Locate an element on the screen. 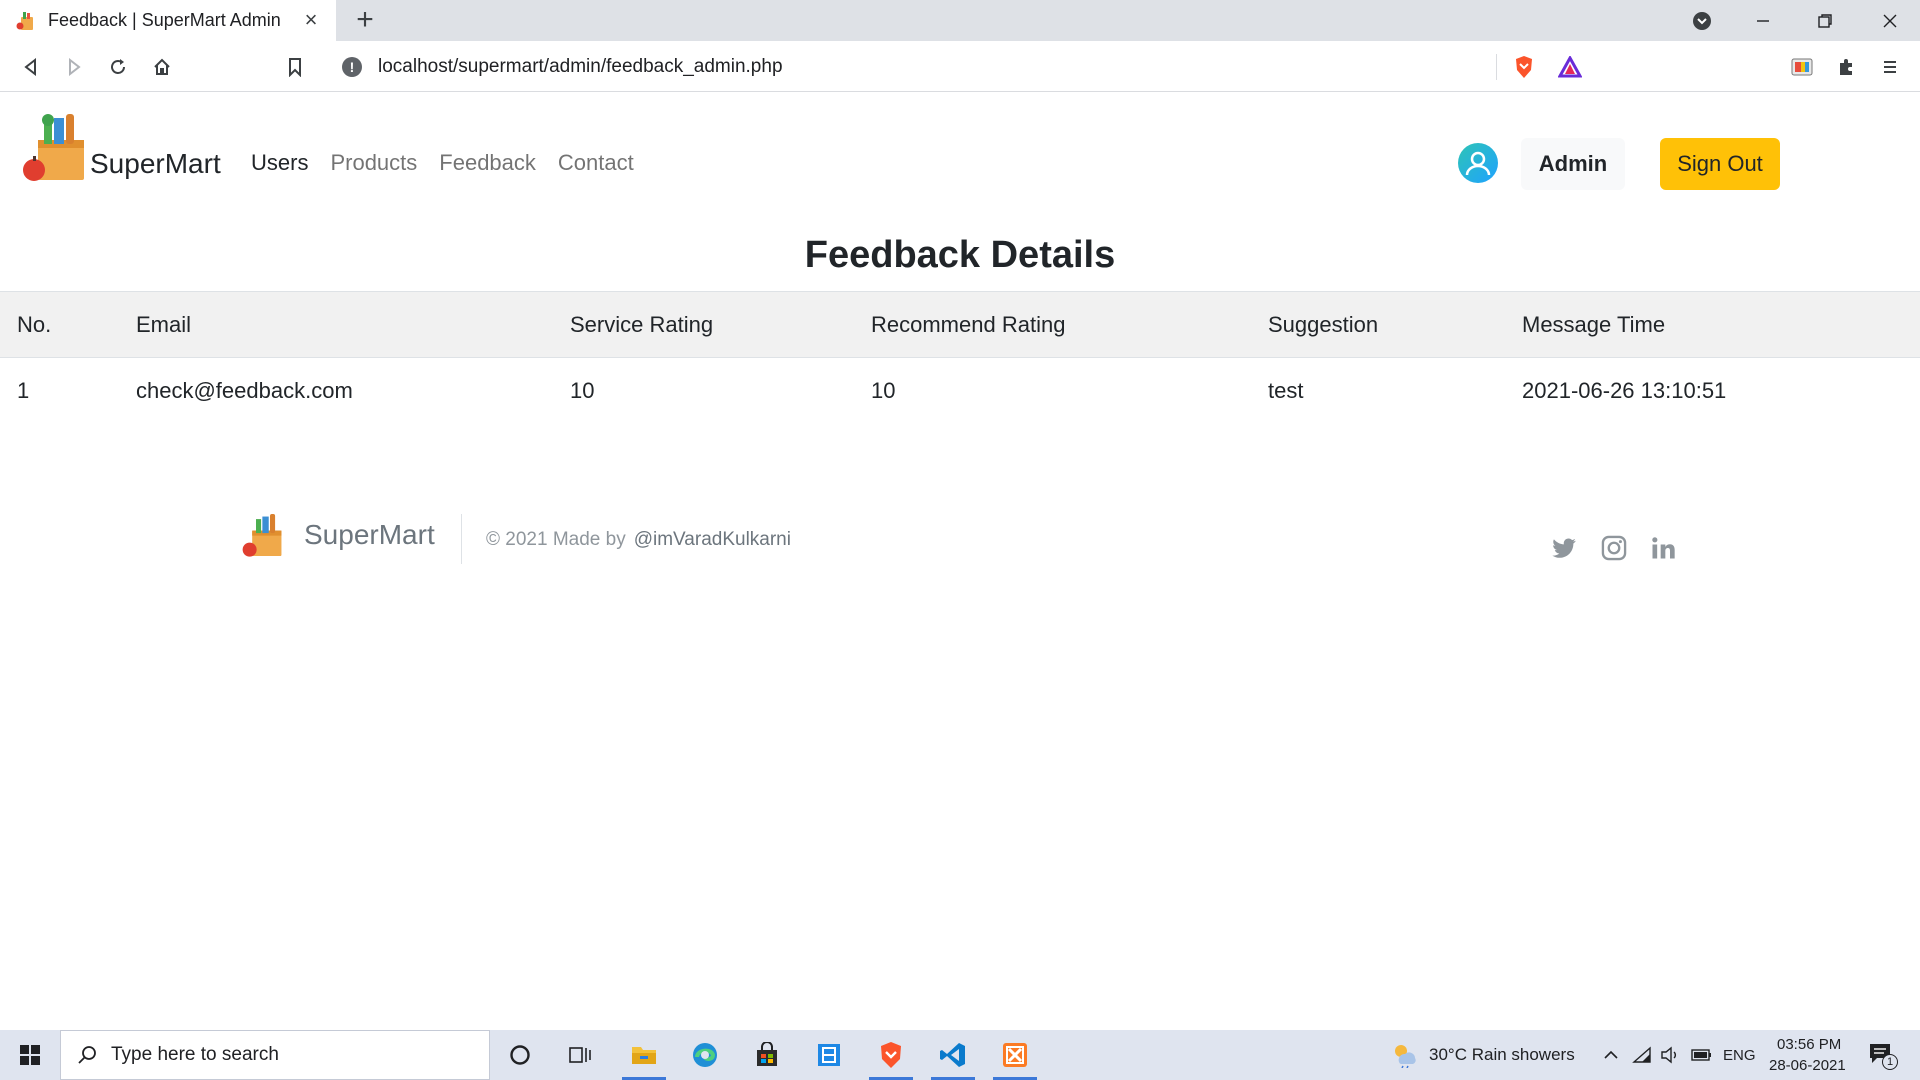 The image size is (1920, 1080). tab-title: Feedback | SuperMart Admin is located at coordinates (164, 20).